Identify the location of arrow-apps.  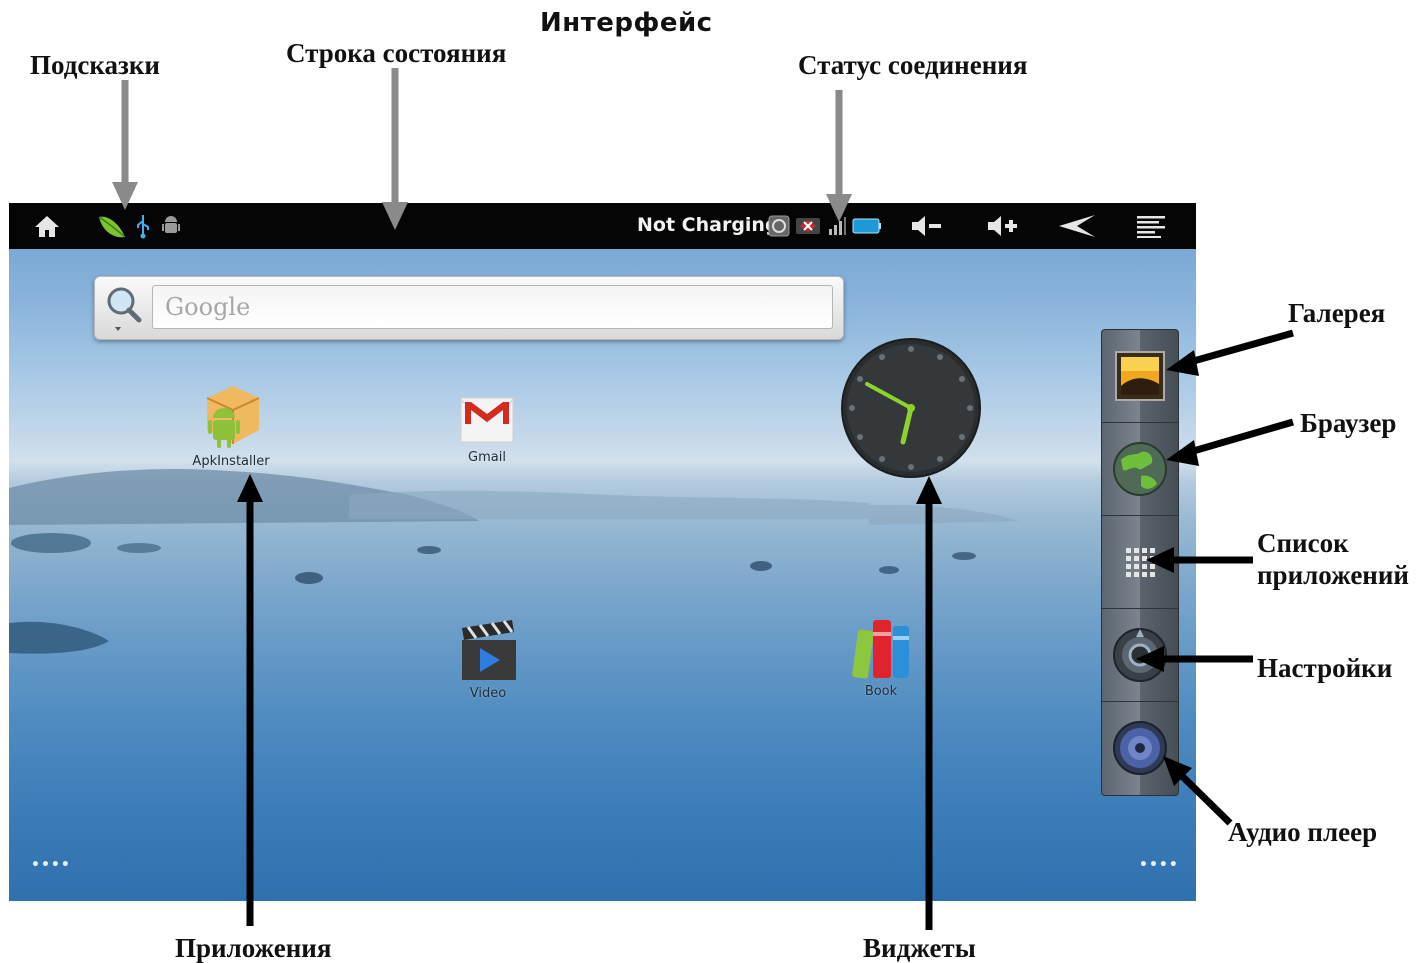
(250, 700).